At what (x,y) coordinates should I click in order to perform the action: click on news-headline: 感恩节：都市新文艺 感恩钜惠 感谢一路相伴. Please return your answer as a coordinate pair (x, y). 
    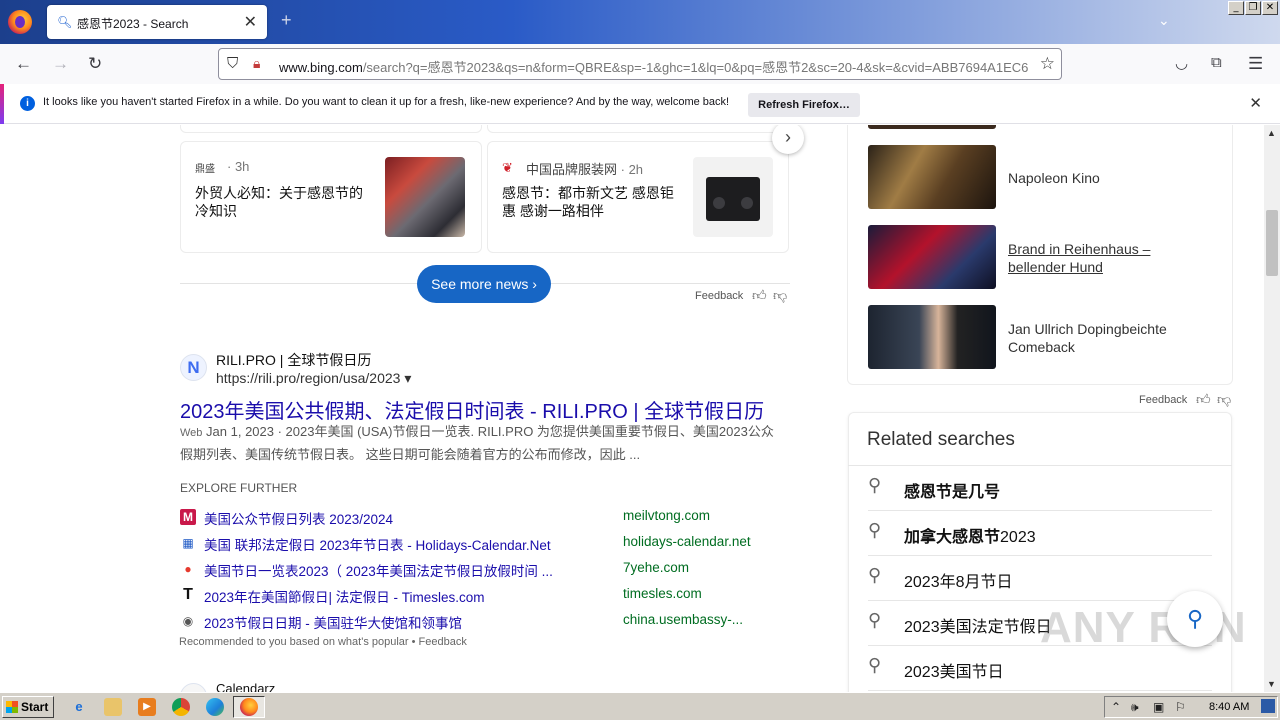
    Looking at the image, I should click on (592, 202).